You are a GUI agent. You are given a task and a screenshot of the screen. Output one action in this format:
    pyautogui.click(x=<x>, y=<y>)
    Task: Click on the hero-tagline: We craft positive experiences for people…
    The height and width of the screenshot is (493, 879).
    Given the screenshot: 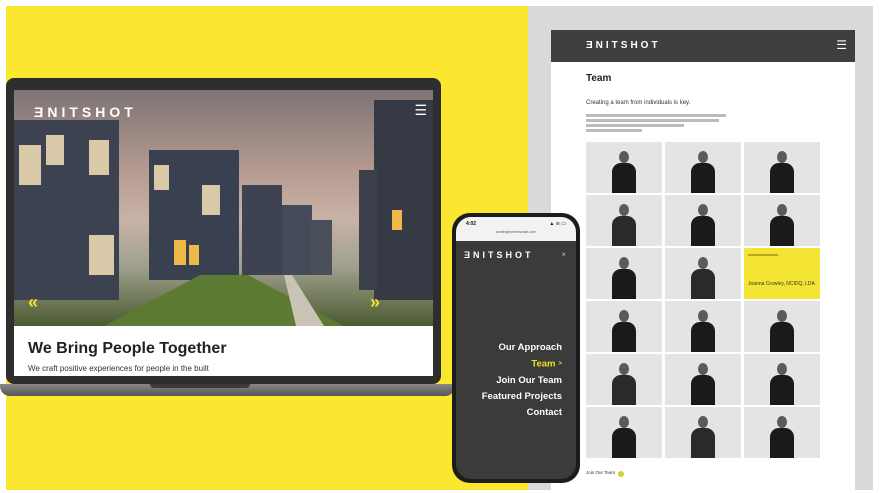 What is the action you would take?
    pyautogui.click(x=118, y=368)
    